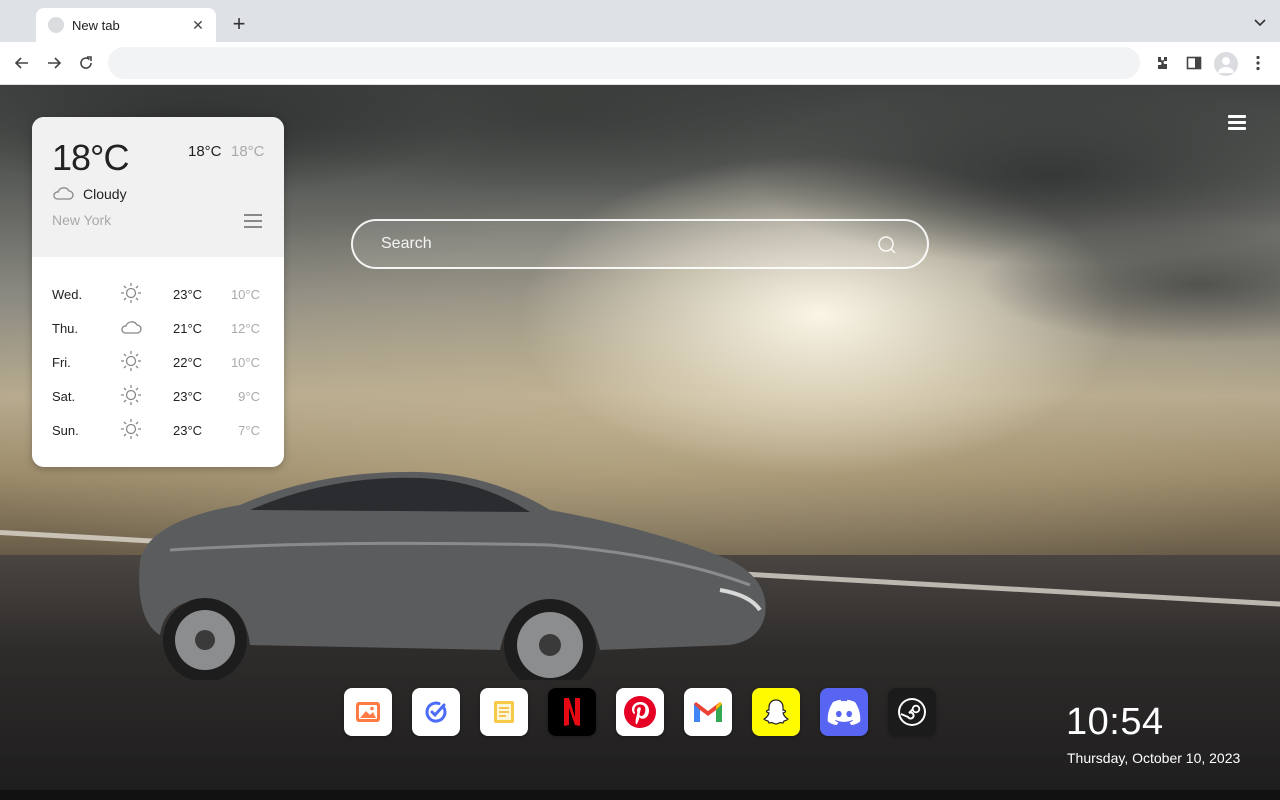  What do you see at coordinates (1162, 63) in the screenshot?
I see `extensions-icon` at bounding box center [1162, 63].